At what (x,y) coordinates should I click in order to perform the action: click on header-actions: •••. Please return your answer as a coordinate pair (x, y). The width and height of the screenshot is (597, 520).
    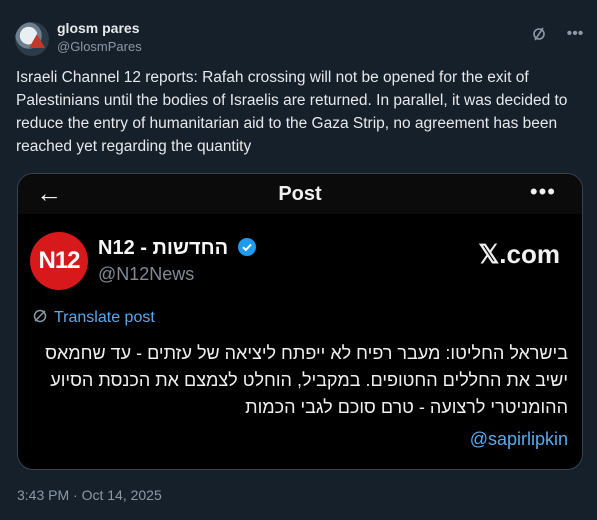
    Looking at the image, I should click on (557, 34).